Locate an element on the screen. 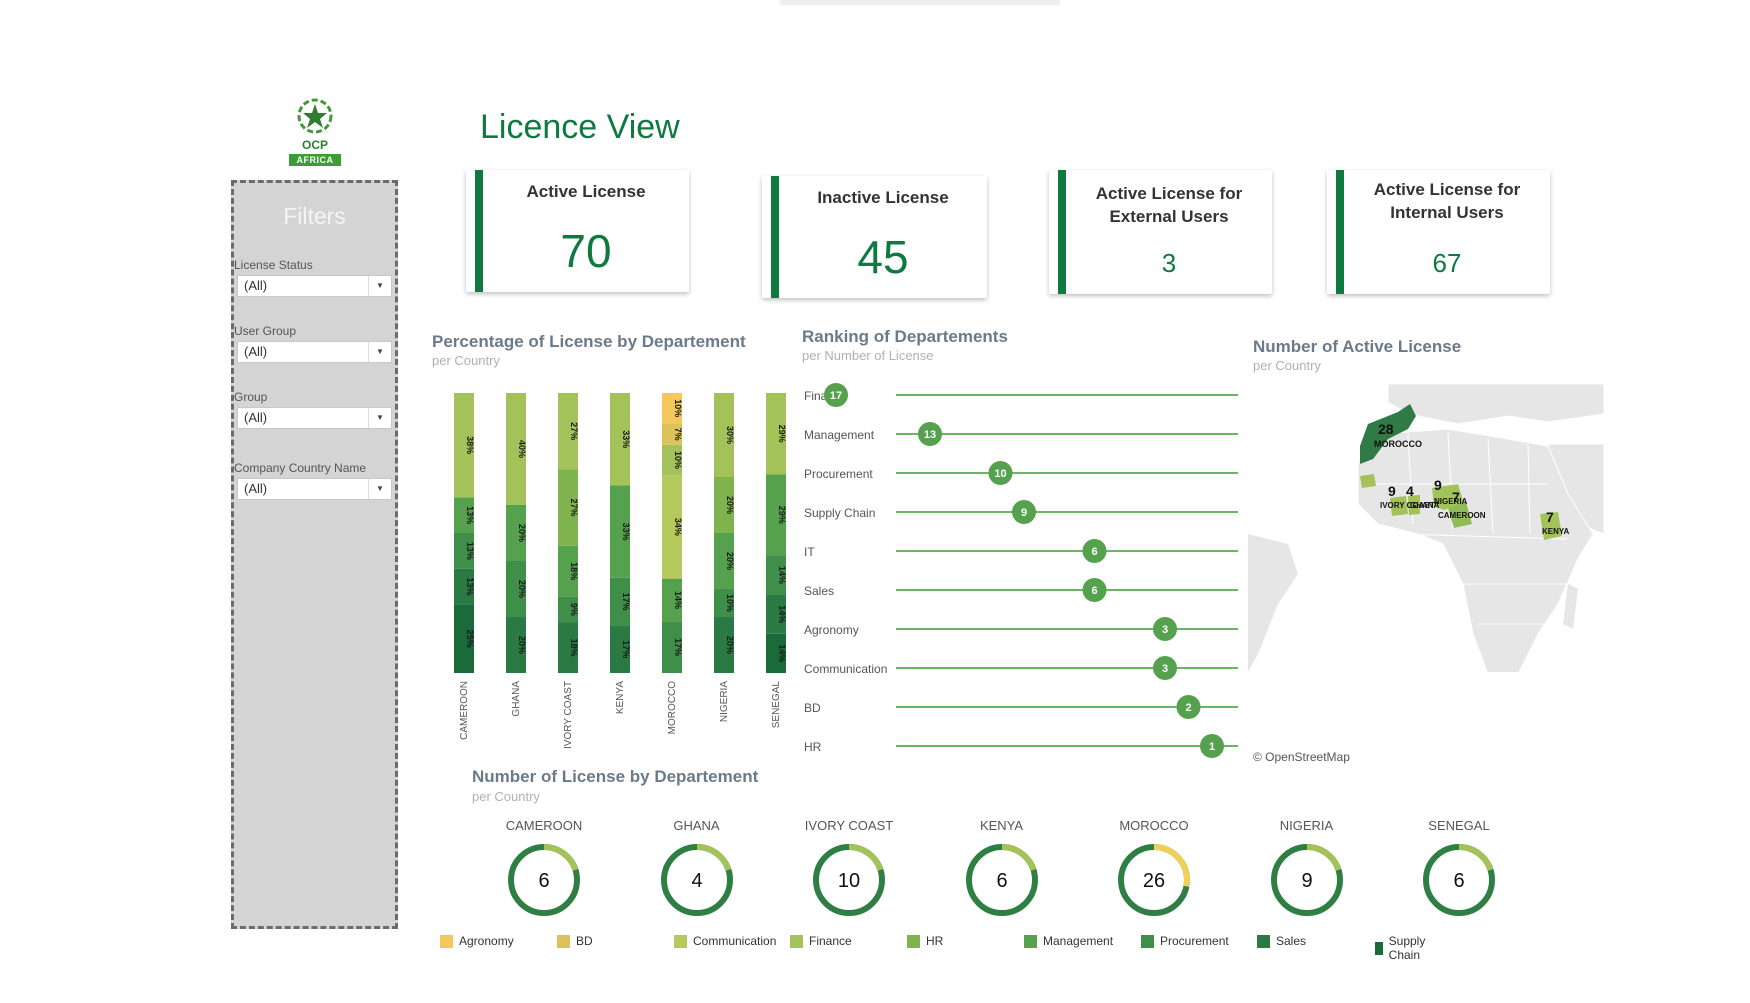 The width and height of the screenshot is (1750, 1003). legend-label: Procurement is located at coordinates (1194, 941).